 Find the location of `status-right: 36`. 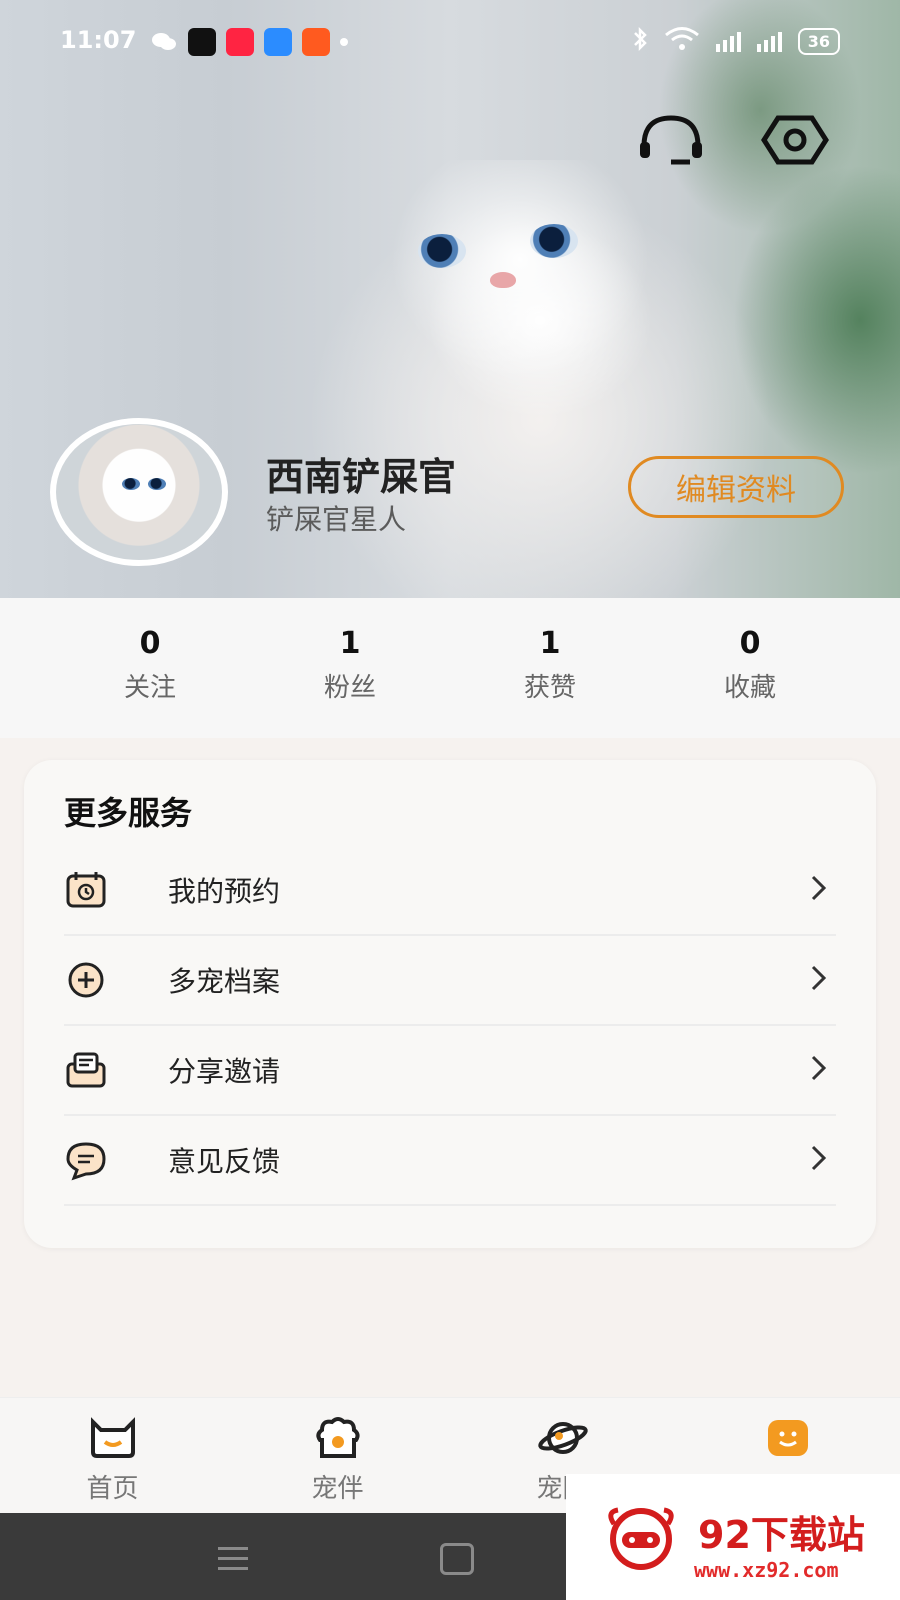

status-right: 36 is located at coordinates (736, 41).